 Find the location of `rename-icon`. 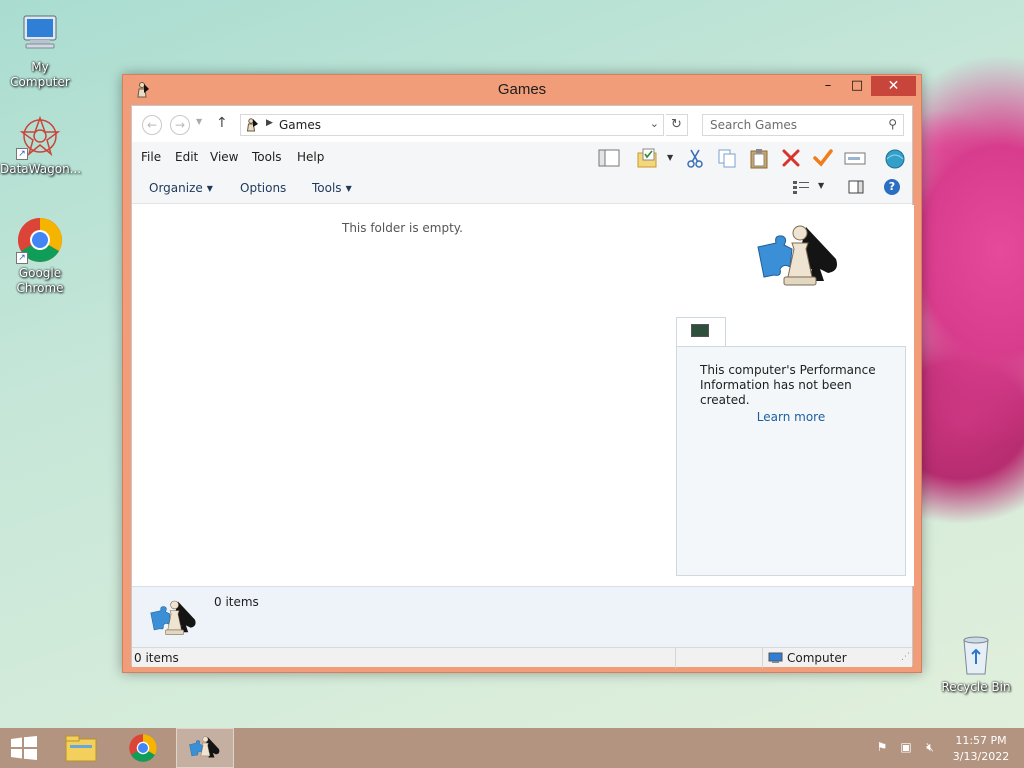

rename-icon is located at coordinates (855, 158).